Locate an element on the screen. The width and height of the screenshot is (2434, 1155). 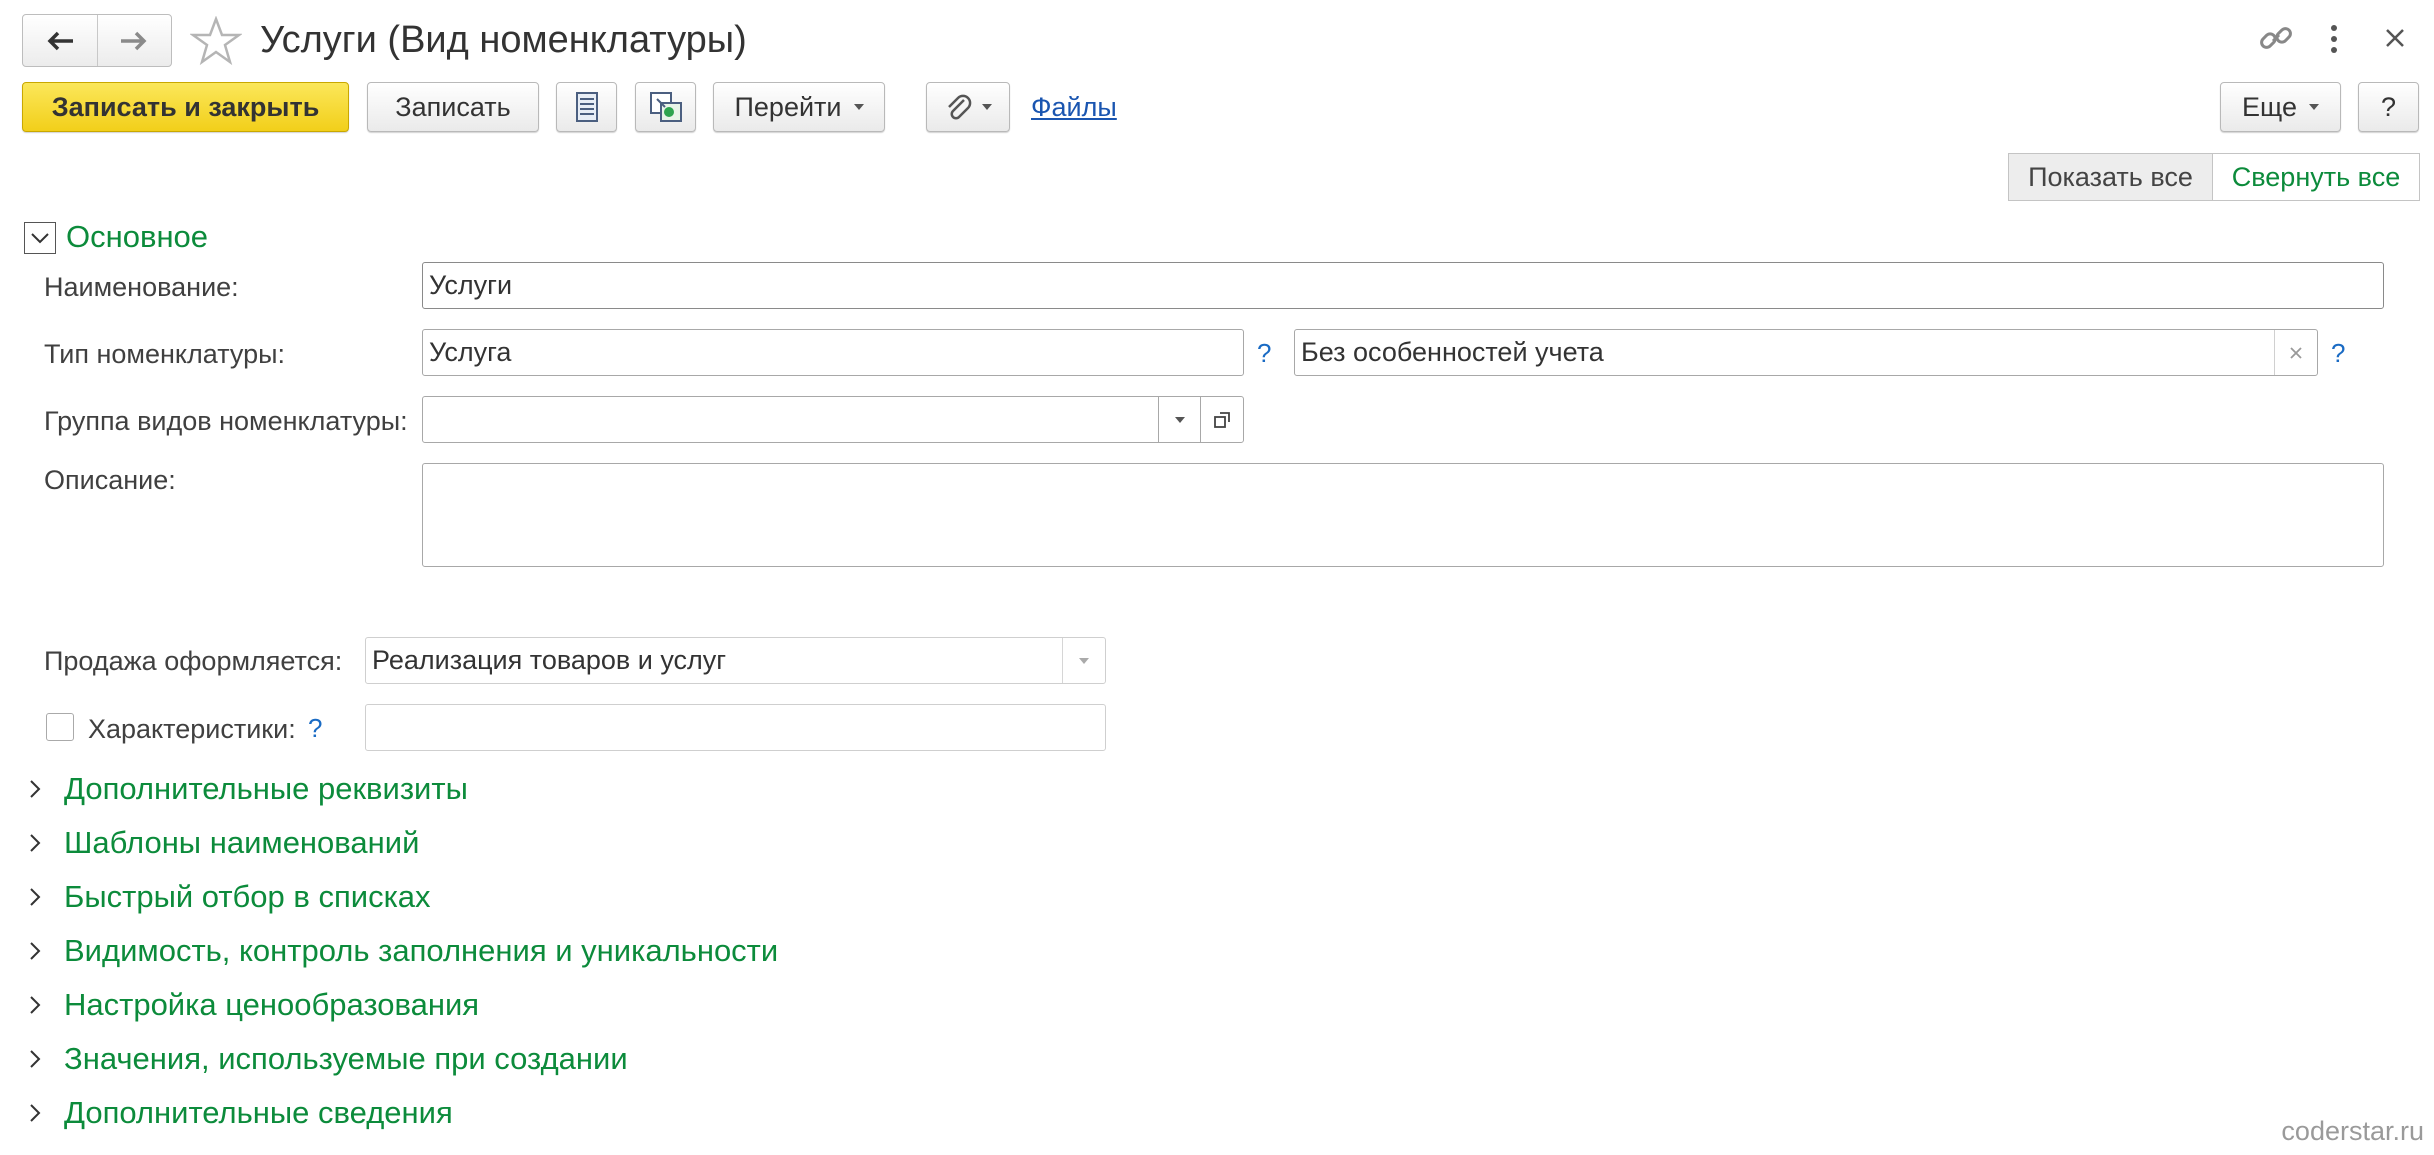
group-field is located at coordinates (833, 419).